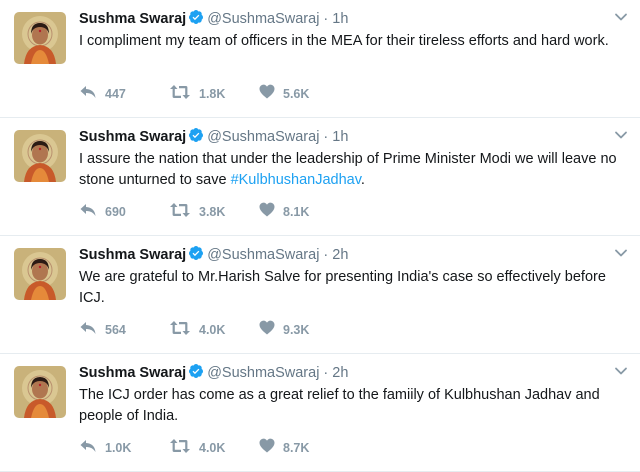 Image resolution: width=640 pixels, height=472 pixels. Describe the element at coordinates (296, 330) in the screenshot. I see `like-count: 9.3K` at that location.